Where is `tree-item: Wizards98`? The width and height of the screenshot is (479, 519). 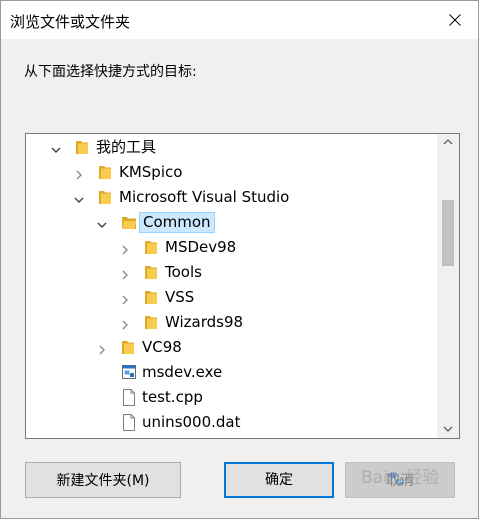
tree-item: Wizards98 is located at coordinates (230, 322).